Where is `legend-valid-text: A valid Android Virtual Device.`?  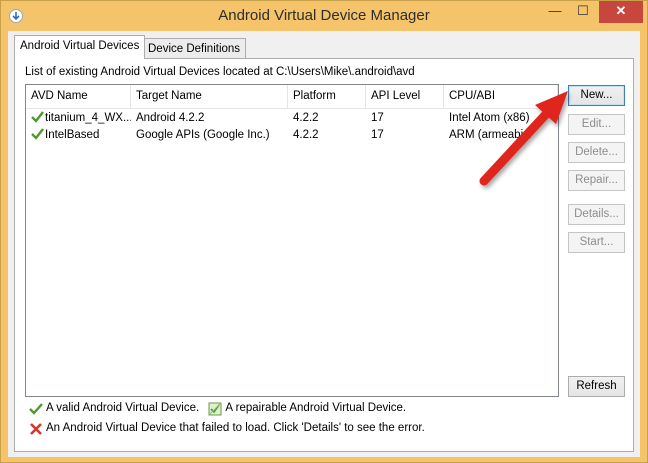 legend-valid-text: A valid Android Virtual Device. is located at coordinates (123, 408).